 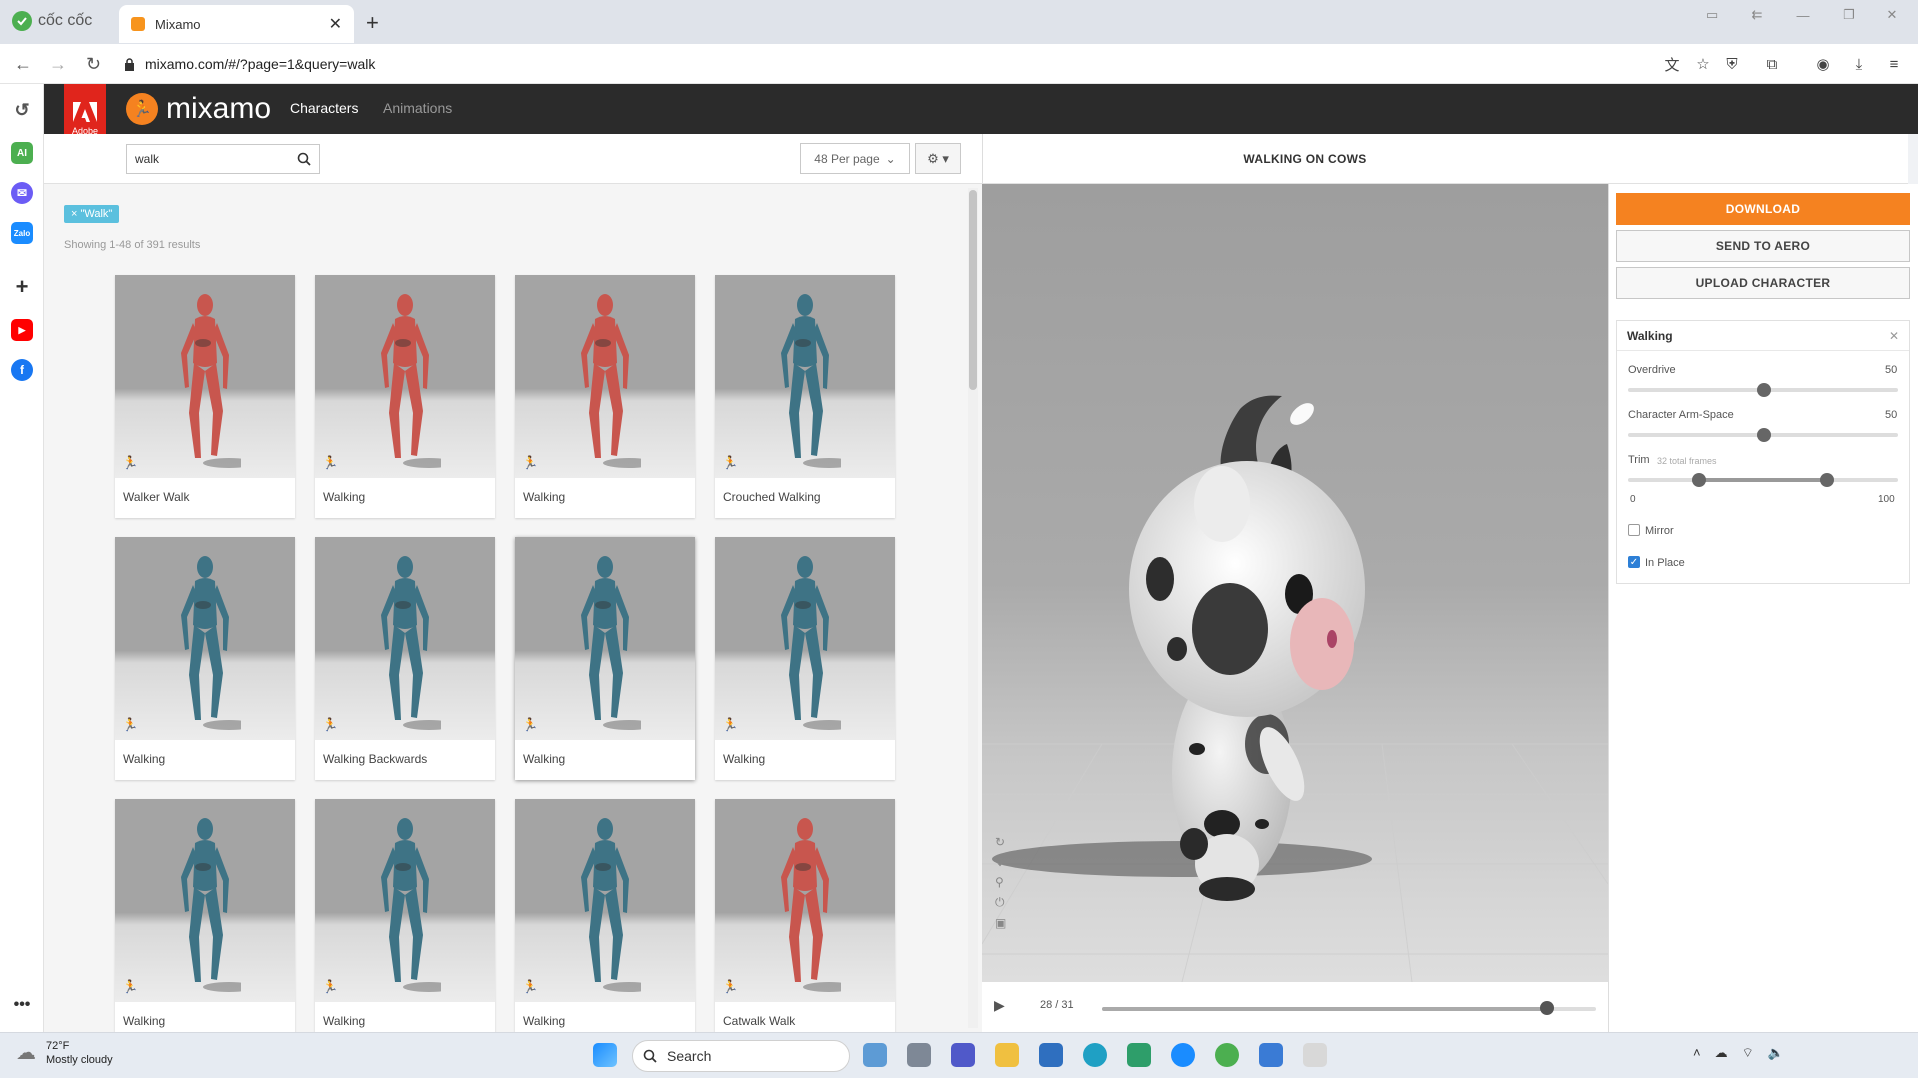 I want to click on send-to-aero-button: SEND TO AERO, so click(x=1763, y=246).